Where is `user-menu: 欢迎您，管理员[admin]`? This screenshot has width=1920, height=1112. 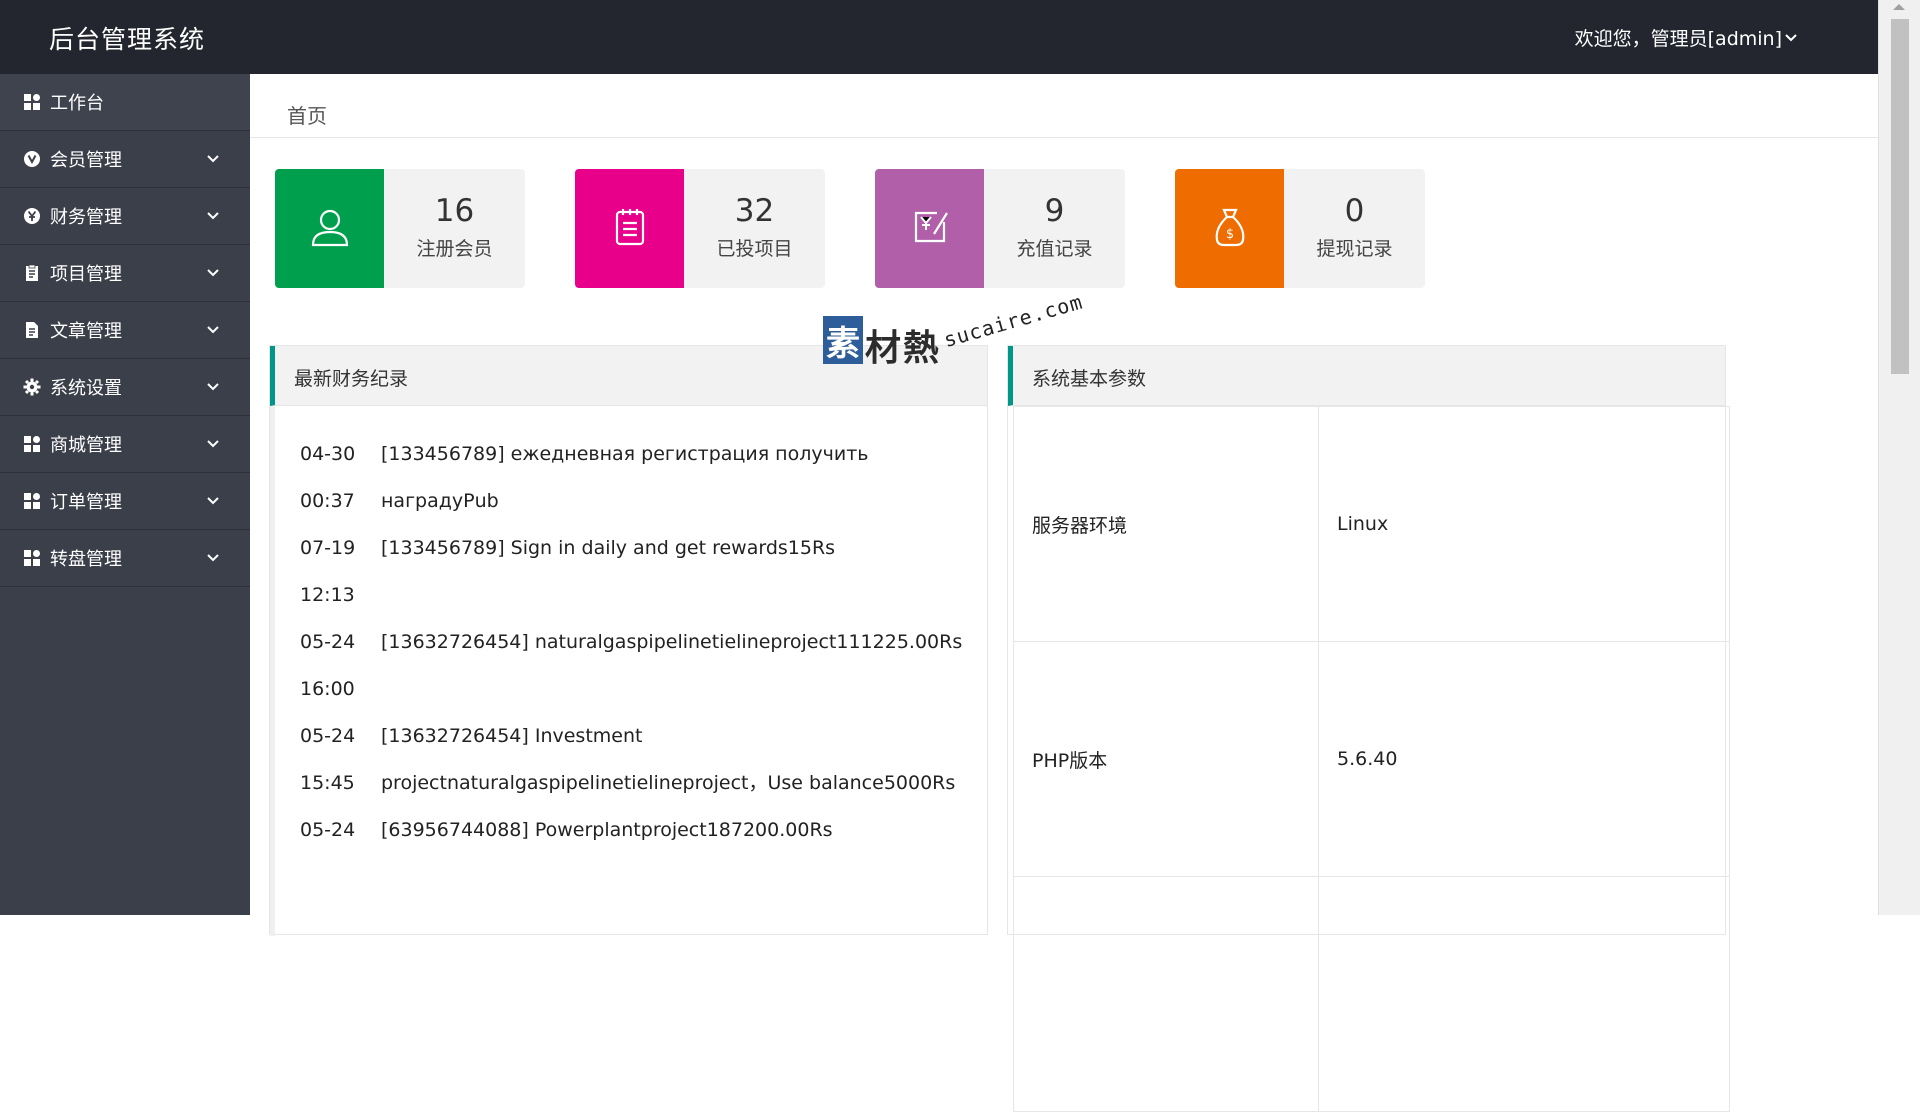 user-menu: 欢迎您，管理员[admin] is located at coordinates (1686, 37).